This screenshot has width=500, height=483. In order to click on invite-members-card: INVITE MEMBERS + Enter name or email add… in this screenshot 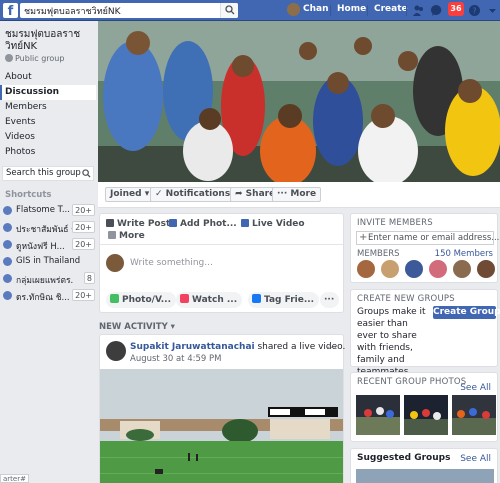, I will do `click(424, 248)`.